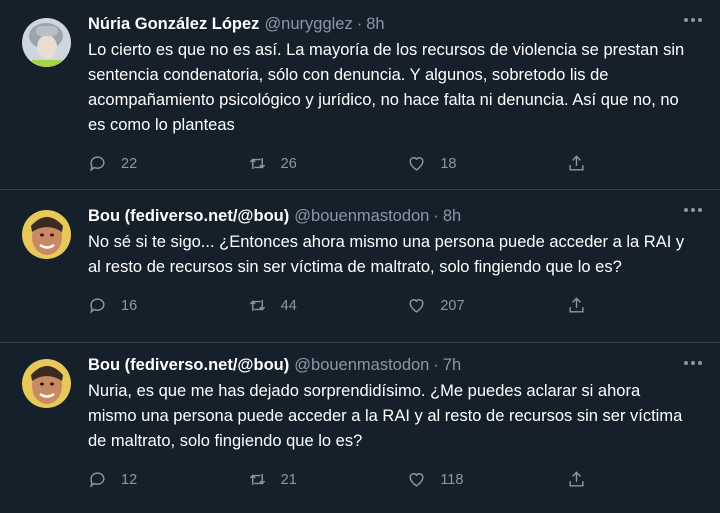 The width and height of the screenshot is (720, 513). I want to click on reply-button: 12, so click(124, 479).